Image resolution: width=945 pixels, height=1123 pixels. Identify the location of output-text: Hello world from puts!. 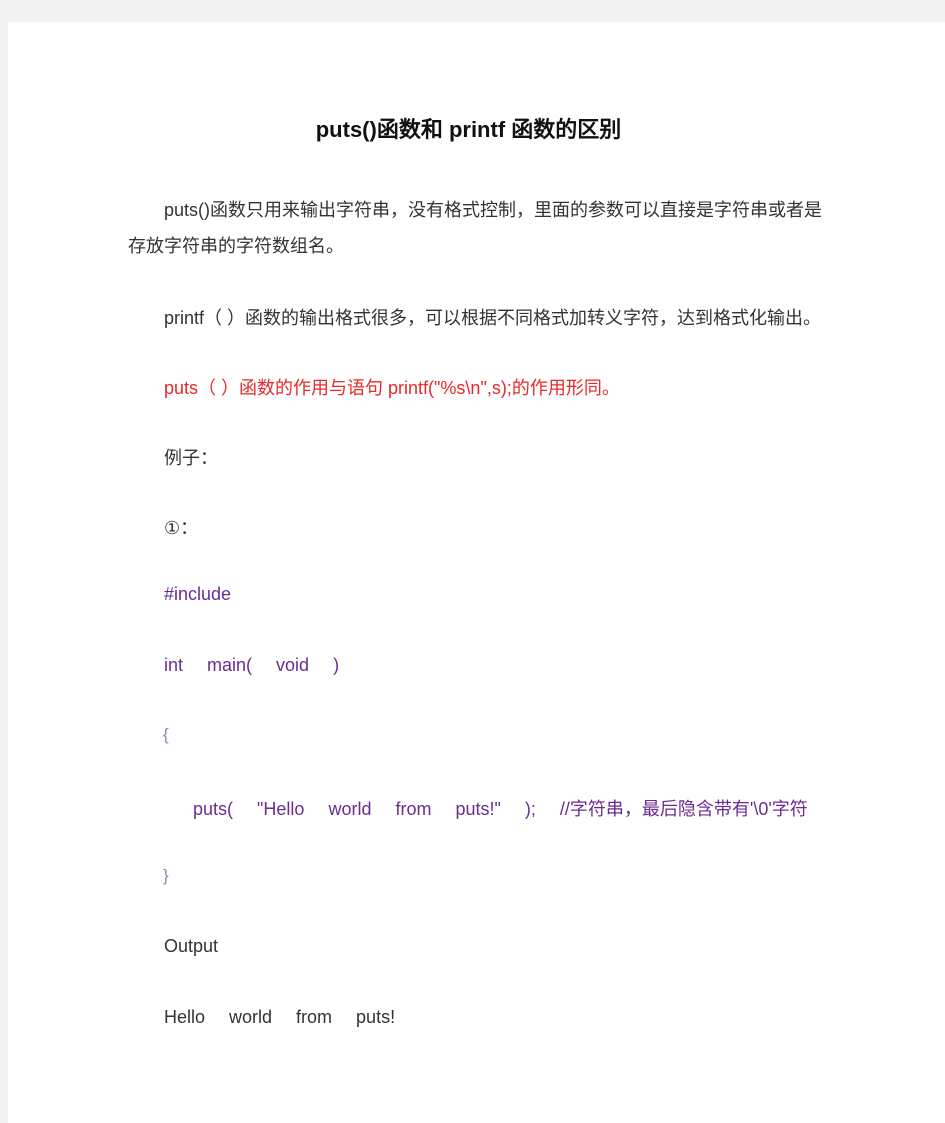
(279, 1017).